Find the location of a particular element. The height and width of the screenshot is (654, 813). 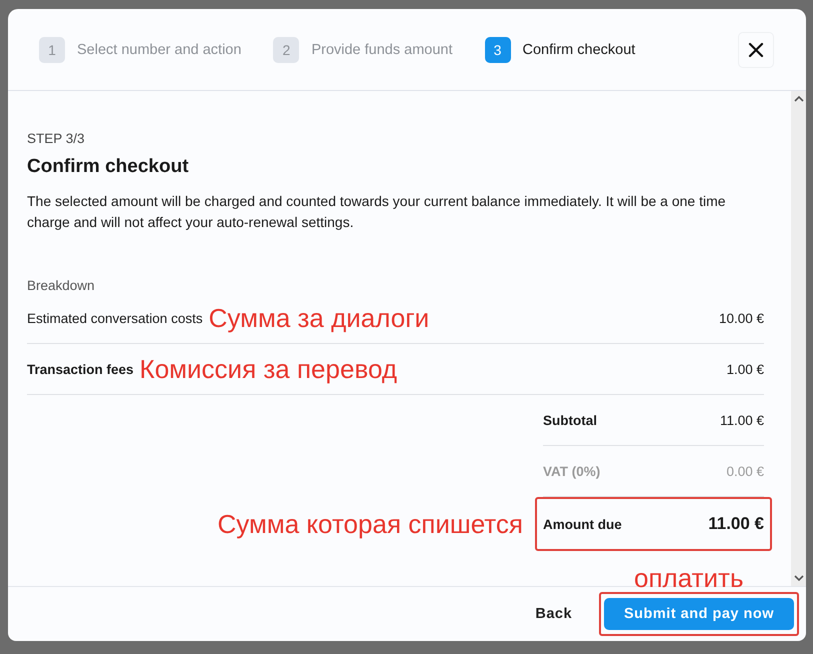

annotation-text: Комиссия за перевод is located at coordinates (269, 369).